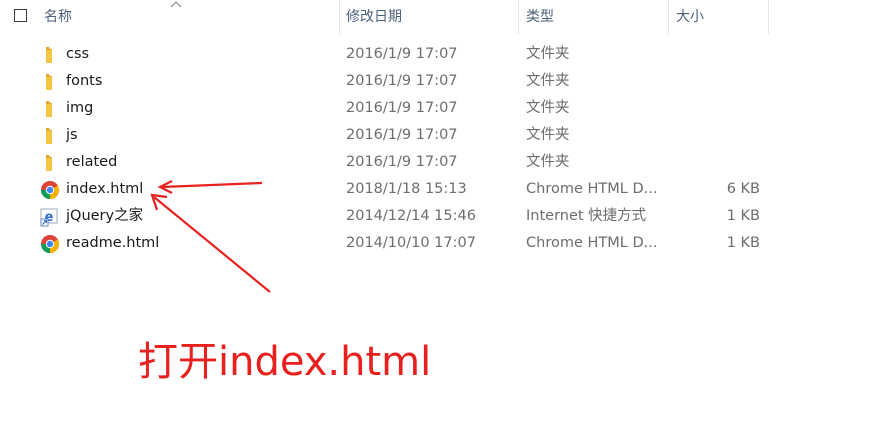 This screenshot has height=446, width=870. Describe the element at coordinates (586, 216) in the screenshot. I see `file-type: Internet 快捷方式` at that location.